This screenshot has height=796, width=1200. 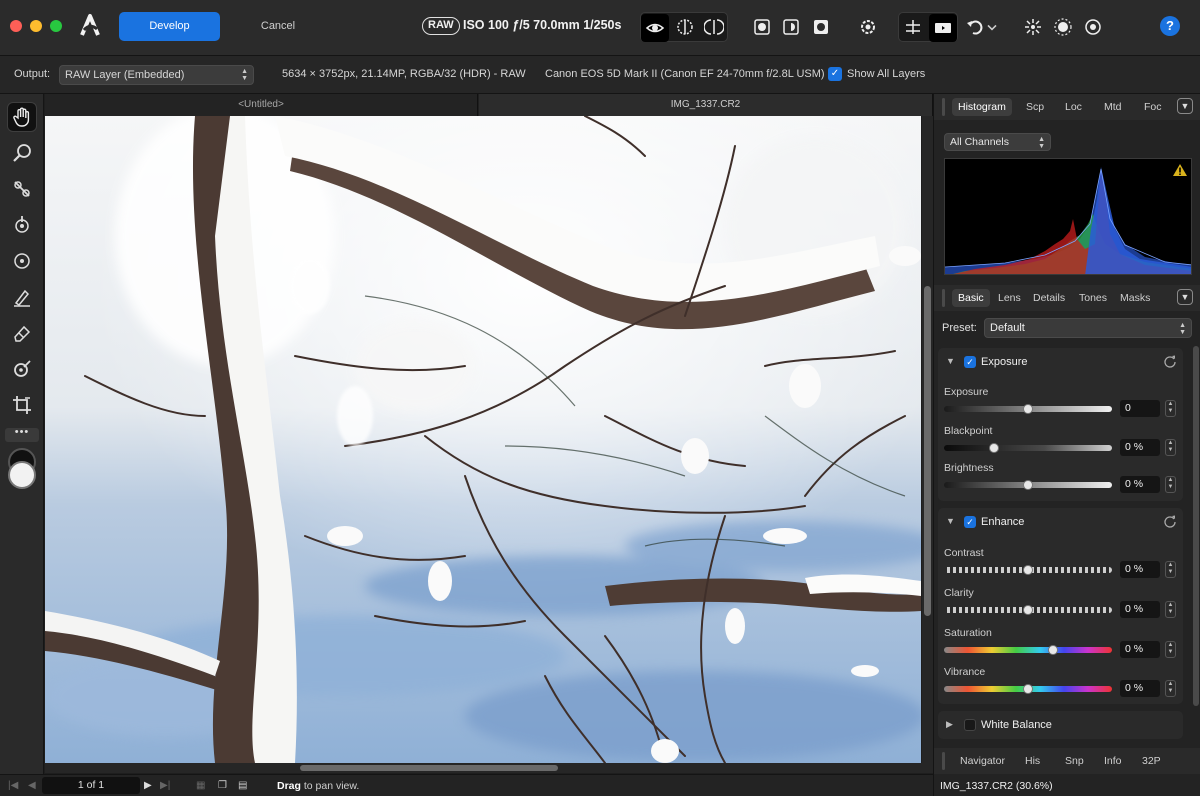 What do you see at coordinates (1074, 761) in the screenshot?
I see `tab-snapshots: Snp` at bounding box center [1074, 761].